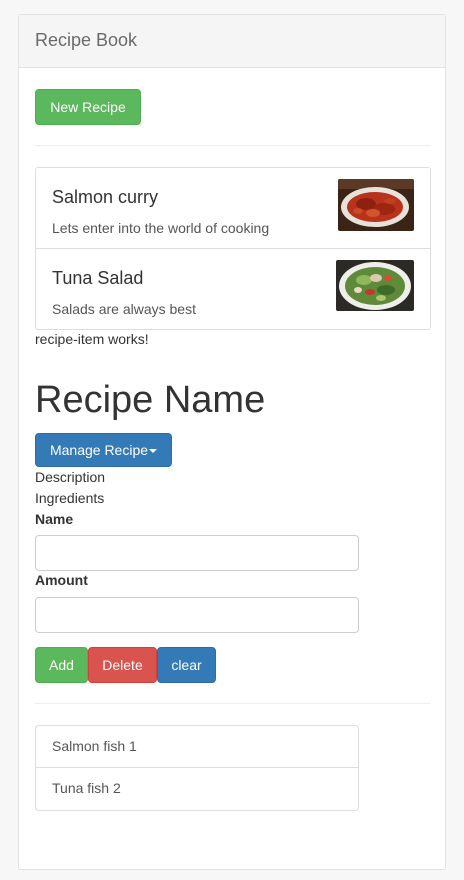 The image size is (464, 880). What do you see at coordinates (197, 789) in the screenshot?
I see `list-item: Tuna fish 2` at bounding box center [197, 789].